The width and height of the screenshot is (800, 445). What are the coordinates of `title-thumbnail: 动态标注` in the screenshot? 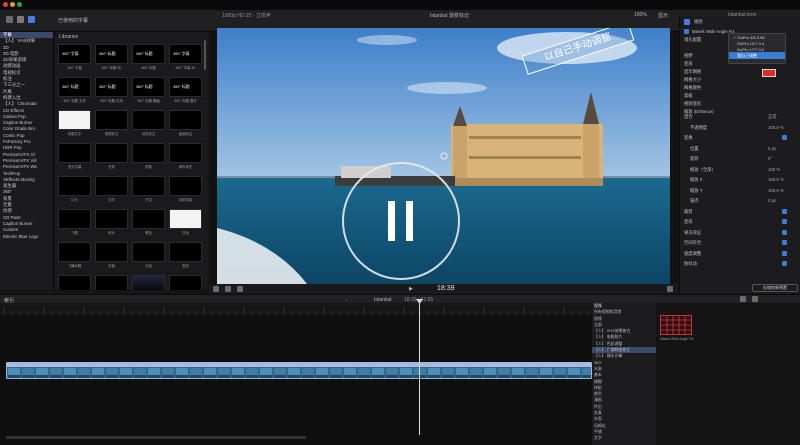 It's located at (148, 124).